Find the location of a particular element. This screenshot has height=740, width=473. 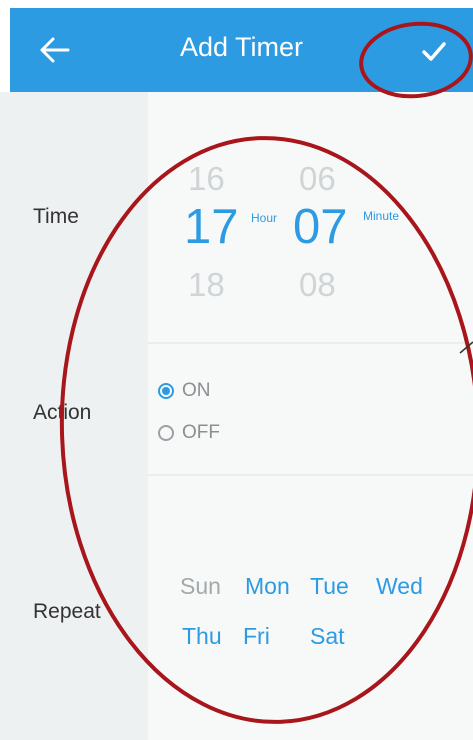

day-fri: Fri is located at coordinates (256, 636).